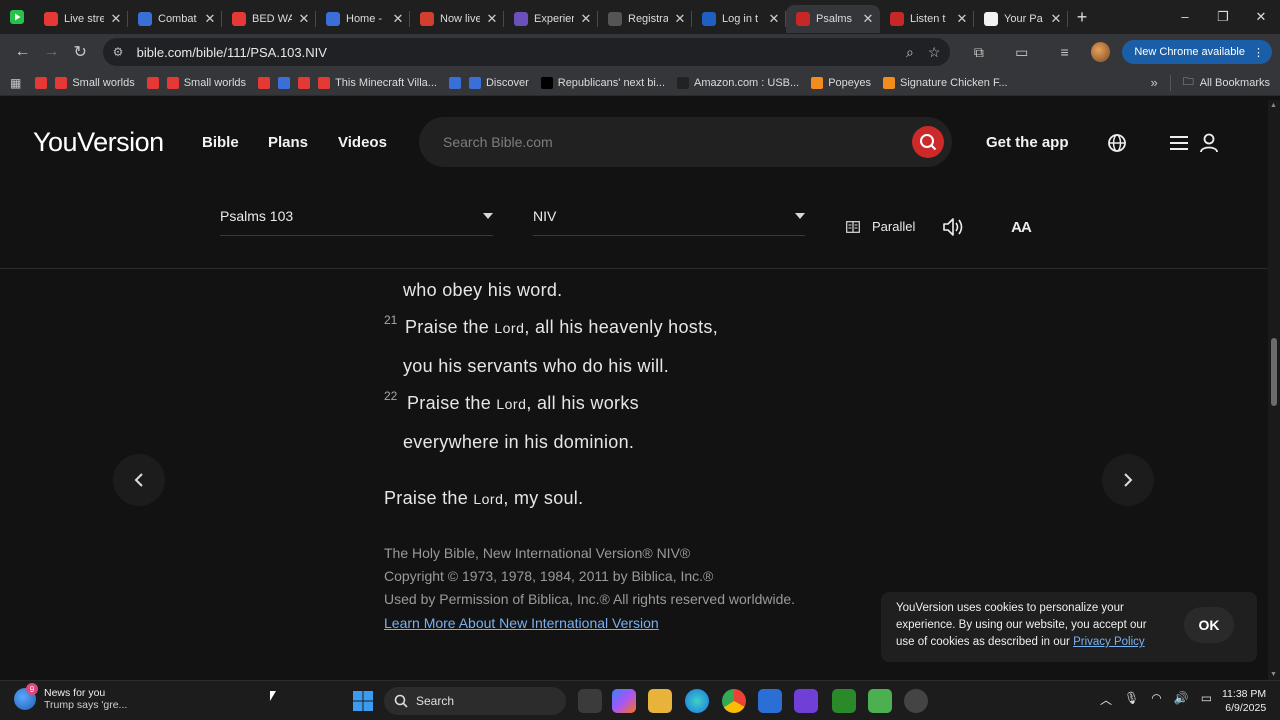 The image size is (1280, 720). Describe the element at coordinates (269, 19) in the screenshot. I see `browser-tab: BED WA ✕` at that location.